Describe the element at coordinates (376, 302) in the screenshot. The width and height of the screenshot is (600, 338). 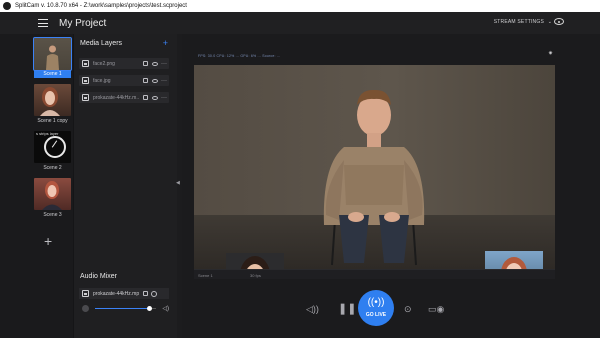
I see `broadcast-icon: ((•))` at that location.